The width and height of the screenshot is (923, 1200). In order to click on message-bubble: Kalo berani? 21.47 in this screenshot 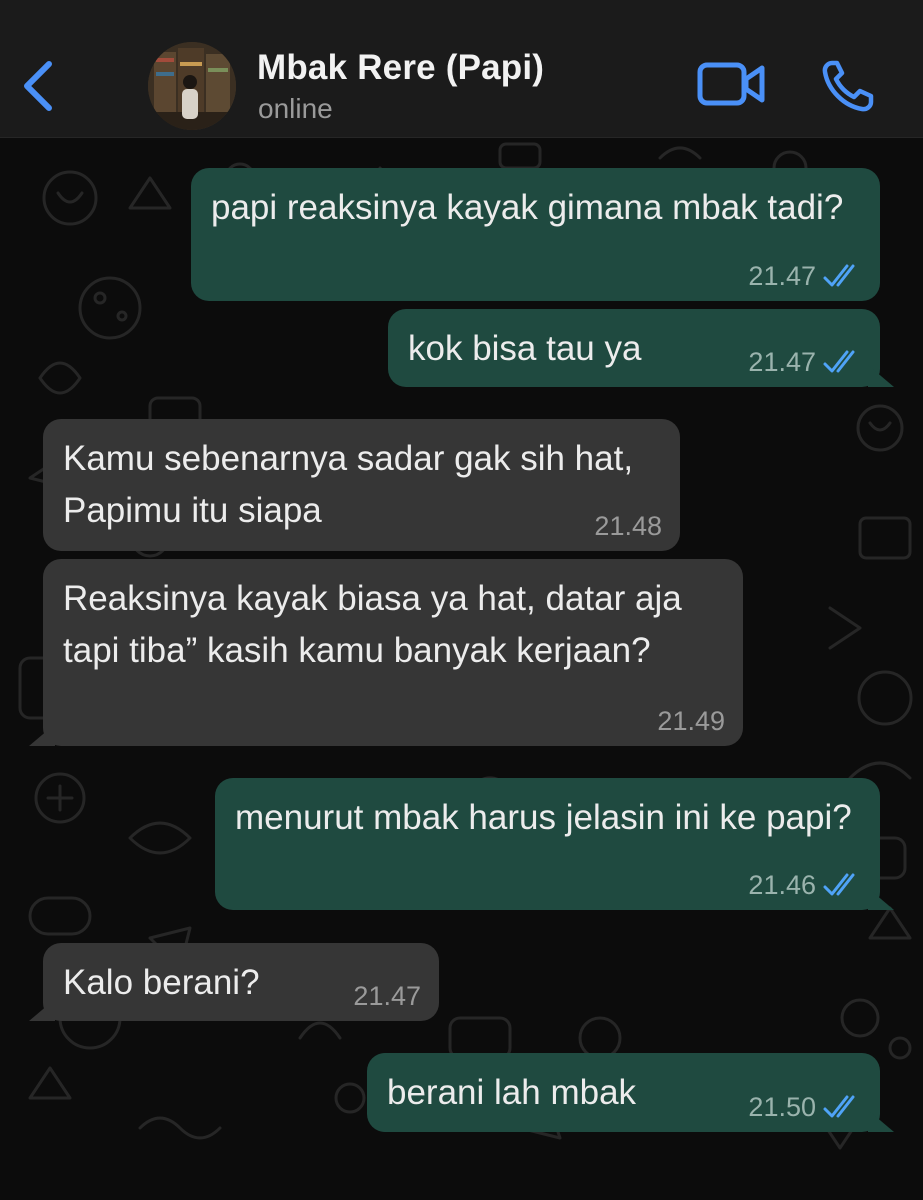, I will do `click(234, 982)`.